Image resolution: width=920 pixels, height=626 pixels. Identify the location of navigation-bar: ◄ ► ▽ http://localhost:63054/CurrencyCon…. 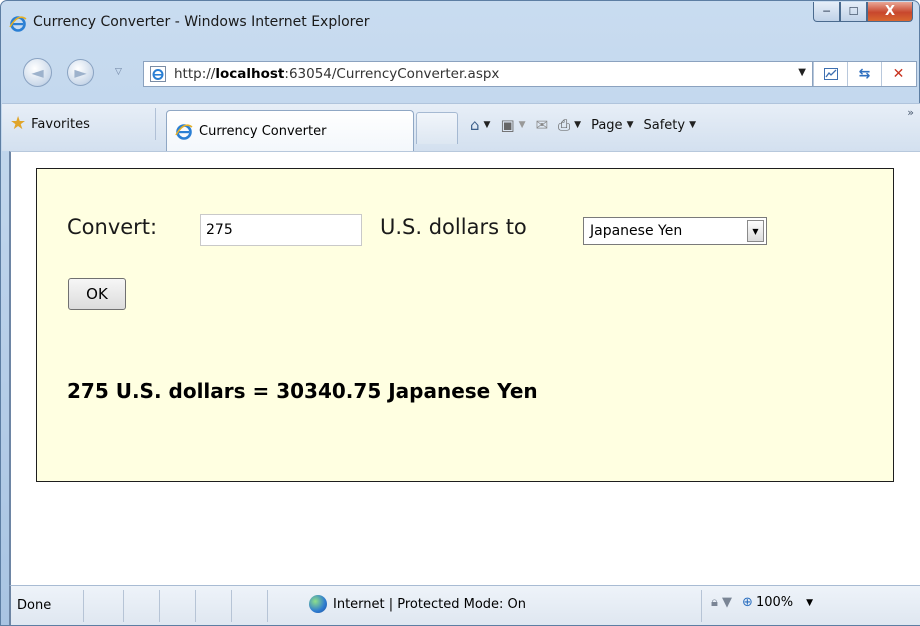
(461, 73).